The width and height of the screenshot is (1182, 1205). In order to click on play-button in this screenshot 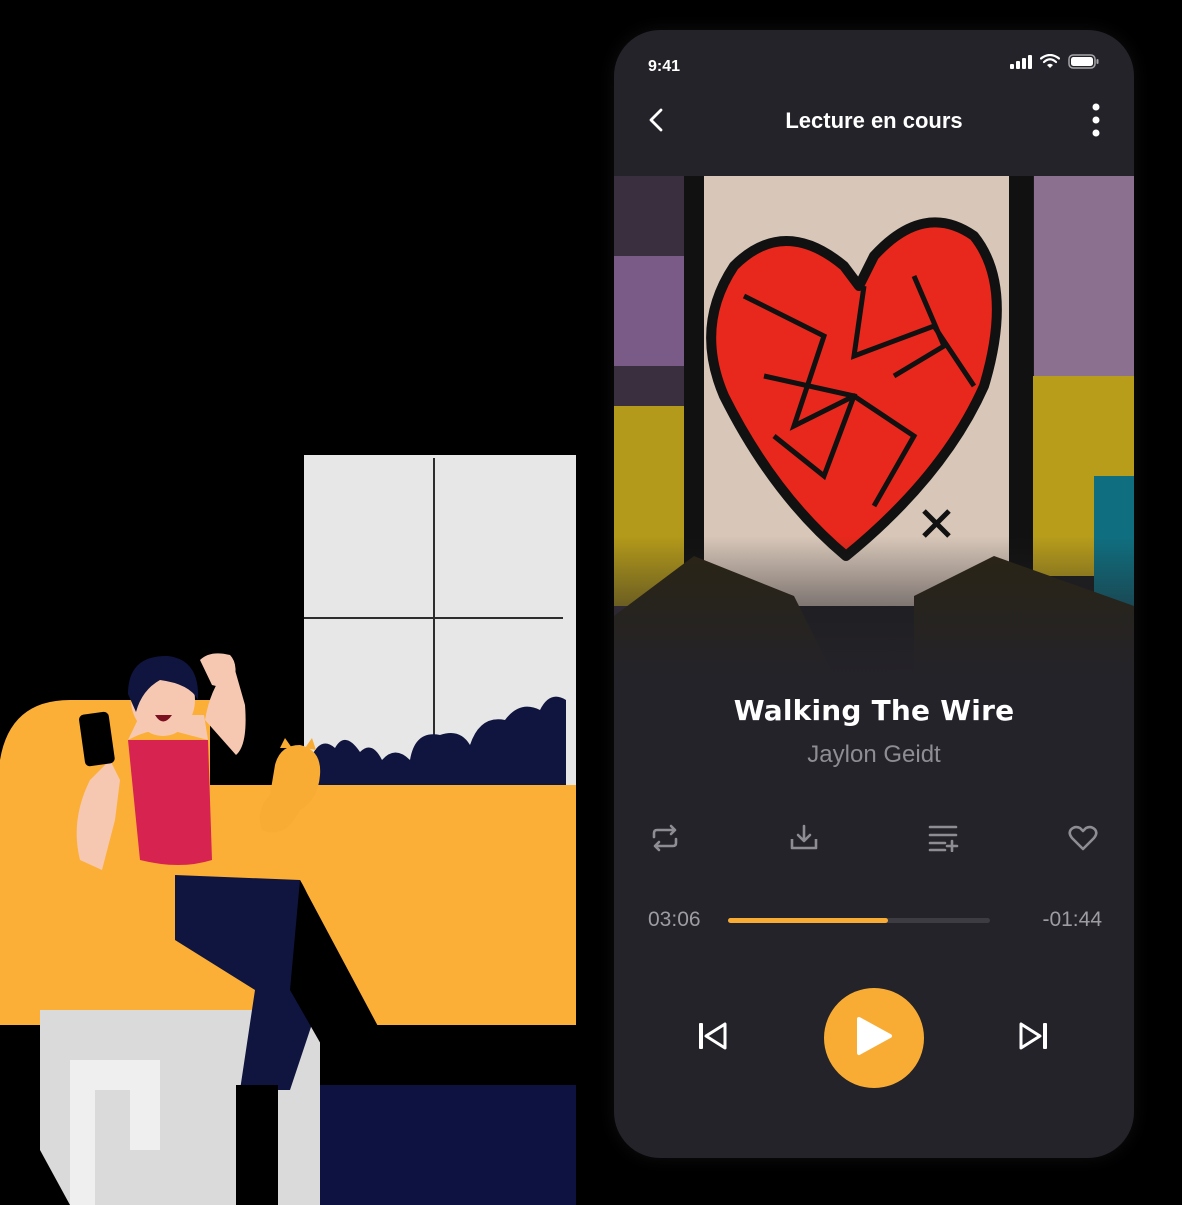, I will do `click(874, 1038)`.